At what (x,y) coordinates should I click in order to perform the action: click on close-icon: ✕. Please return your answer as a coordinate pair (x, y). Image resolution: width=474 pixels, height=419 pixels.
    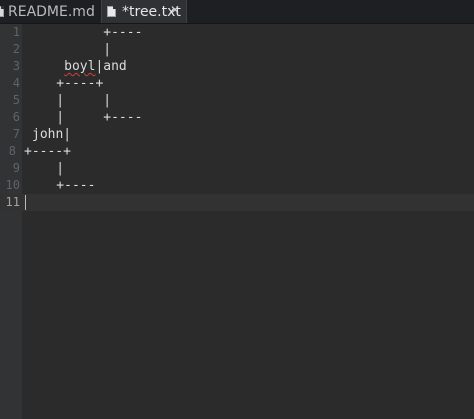
    Looking at the image, I should click on (175, 10).